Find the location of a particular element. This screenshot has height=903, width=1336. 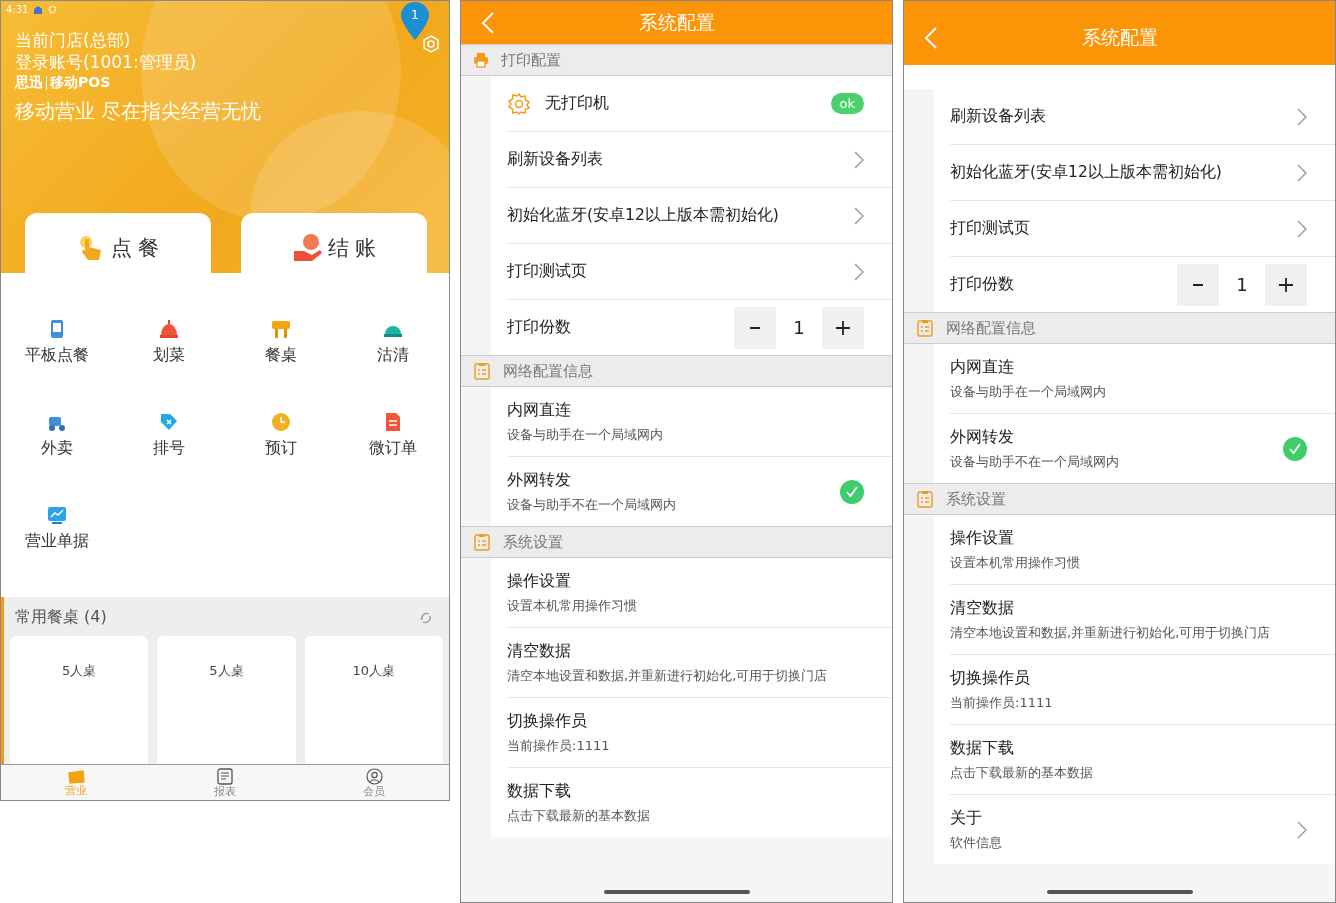

status-pill: ok is located at coordinates (847, 103).